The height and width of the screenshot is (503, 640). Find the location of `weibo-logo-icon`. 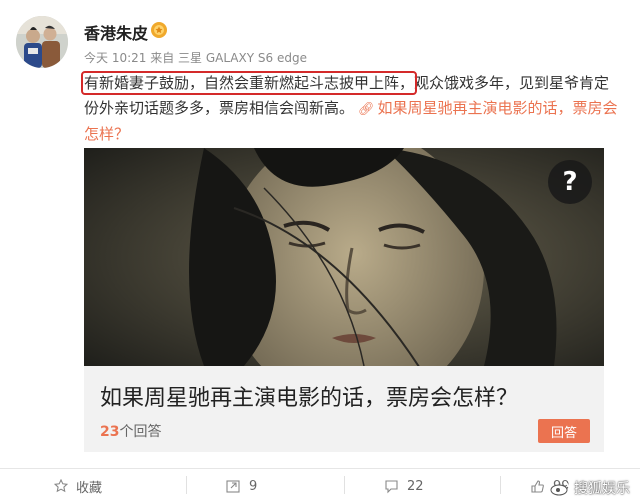

weibo-logo-icon is located at coordinates (559, 488).